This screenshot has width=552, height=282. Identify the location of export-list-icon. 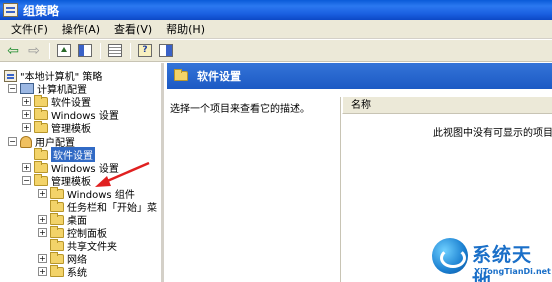
(115, 50).